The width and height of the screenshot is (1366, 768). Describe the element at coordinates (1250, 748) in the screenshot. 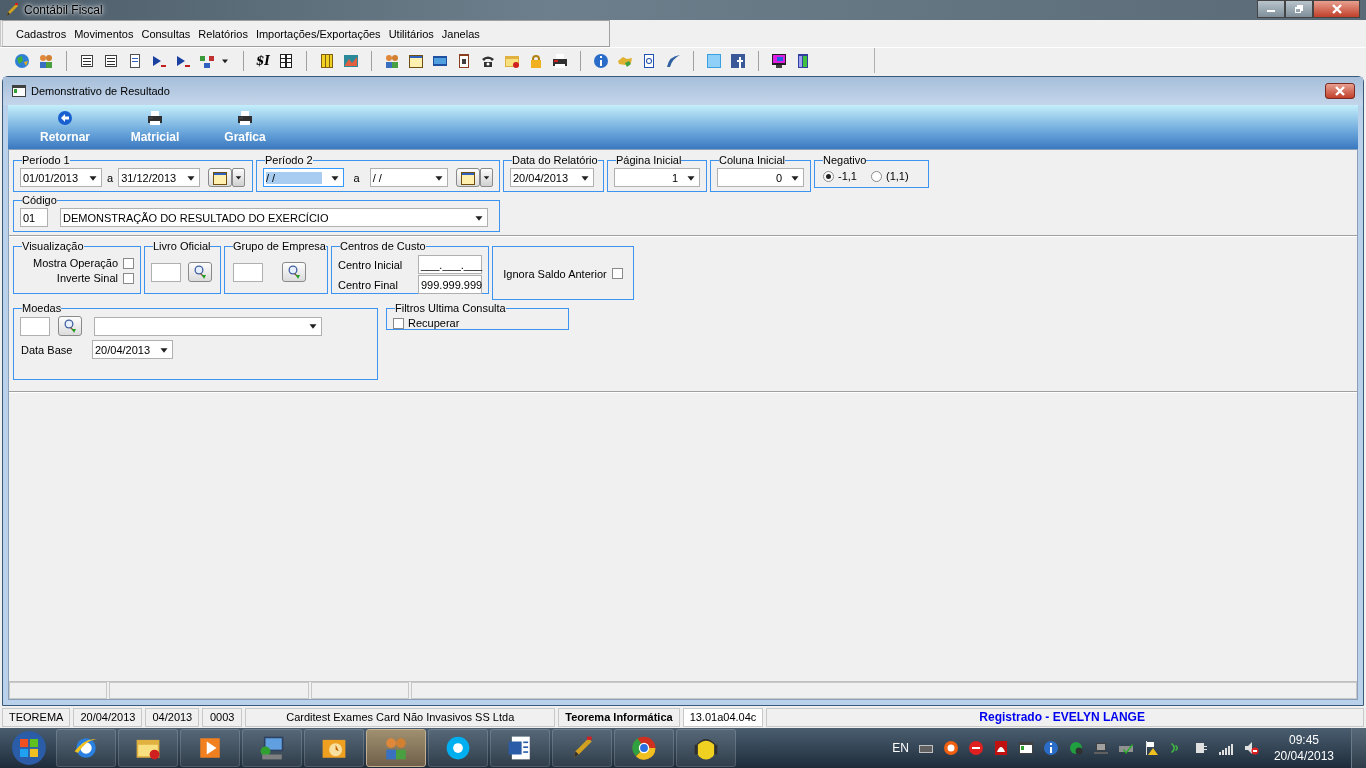

I see `speaker-muted-icon` at that location.